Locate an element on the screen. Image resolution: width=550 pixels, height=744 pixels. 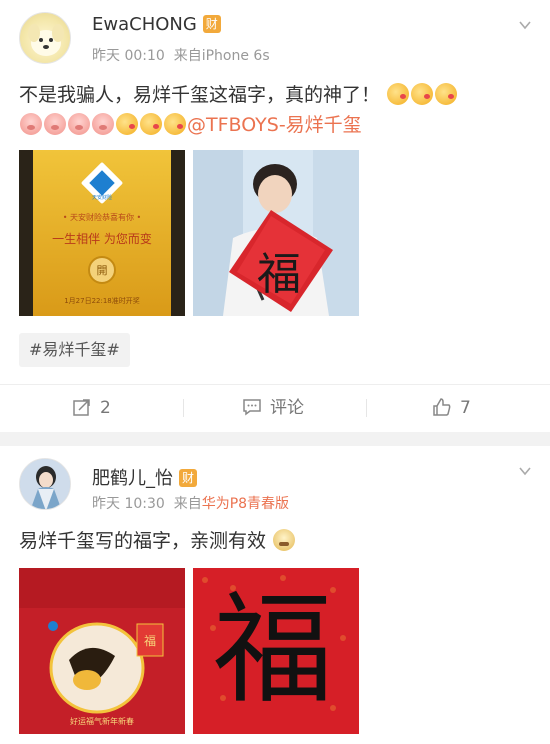
post-meta: 昨天 00:10 来自iPhone 6s is located at coordinates (181, 55).